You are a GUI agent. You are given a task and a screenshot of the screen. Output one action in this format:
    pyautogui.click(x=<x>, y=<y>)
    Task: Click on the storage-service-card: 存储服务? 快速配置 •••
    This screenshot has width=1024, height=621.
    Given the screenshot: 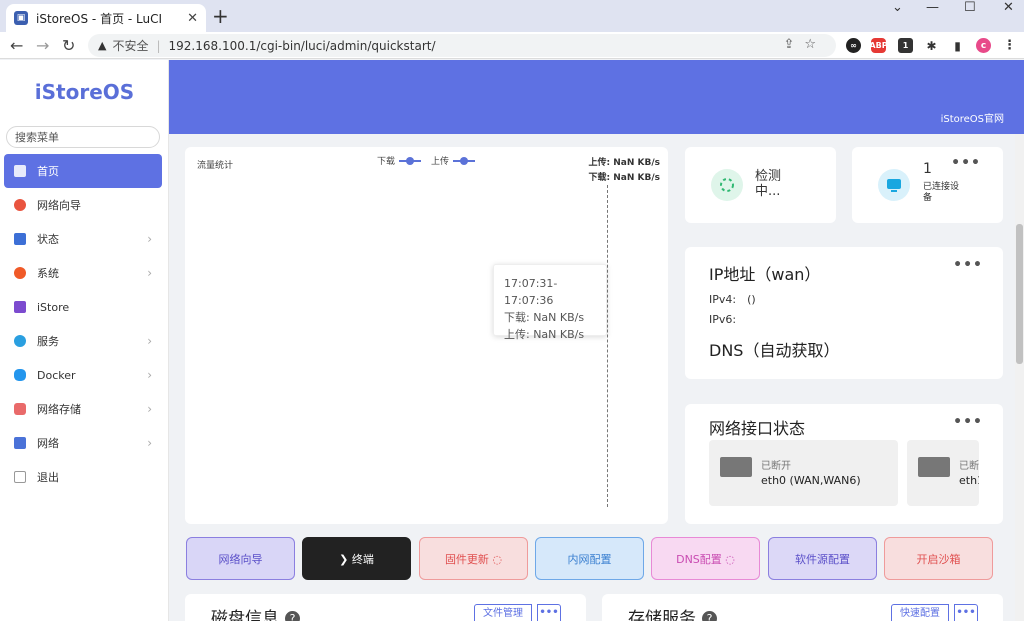 What is the action you would take?
    pyautogui.click(x=802, y=607)
    